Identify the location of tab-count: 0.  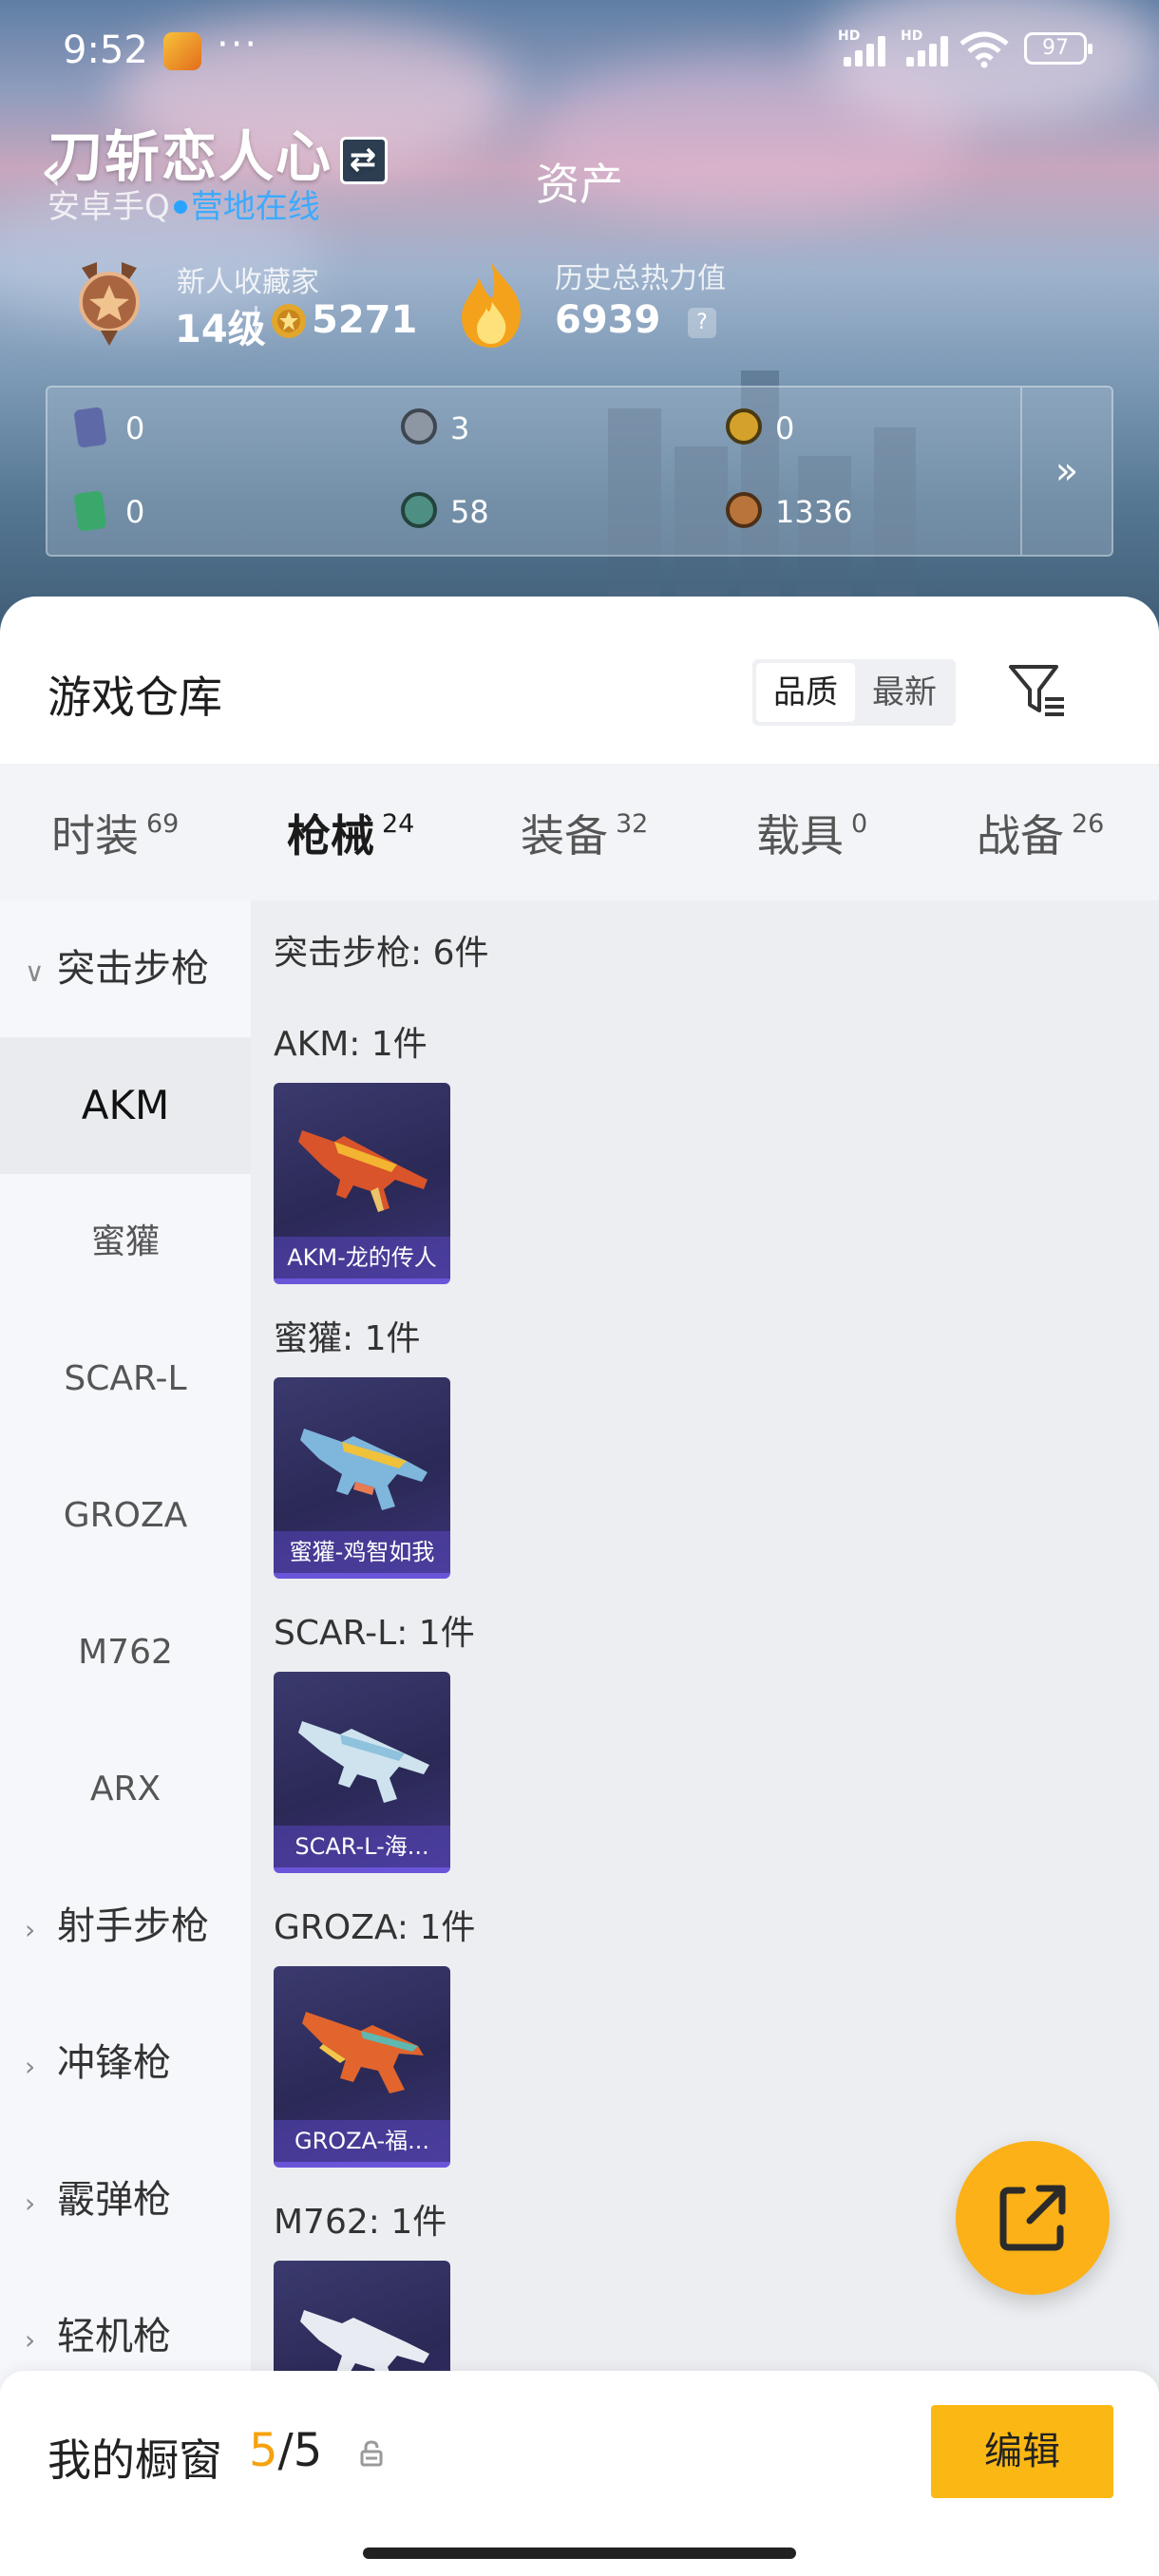
(859, 824).